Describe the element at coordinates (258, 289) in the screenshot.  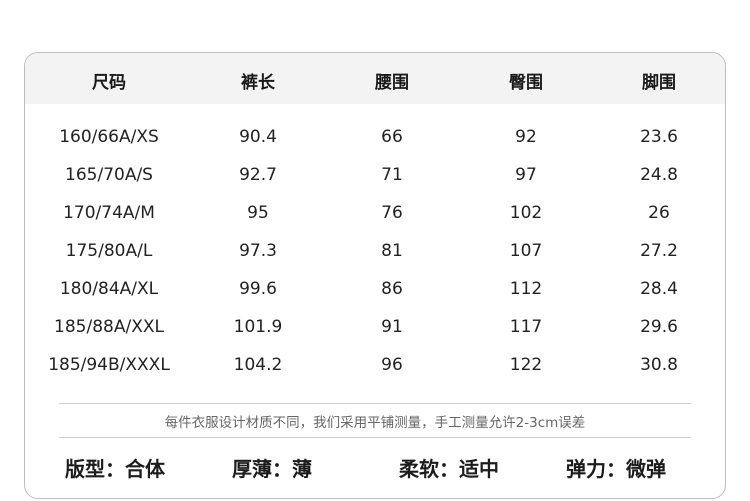
I see `cell-length: 99.6` at that location.